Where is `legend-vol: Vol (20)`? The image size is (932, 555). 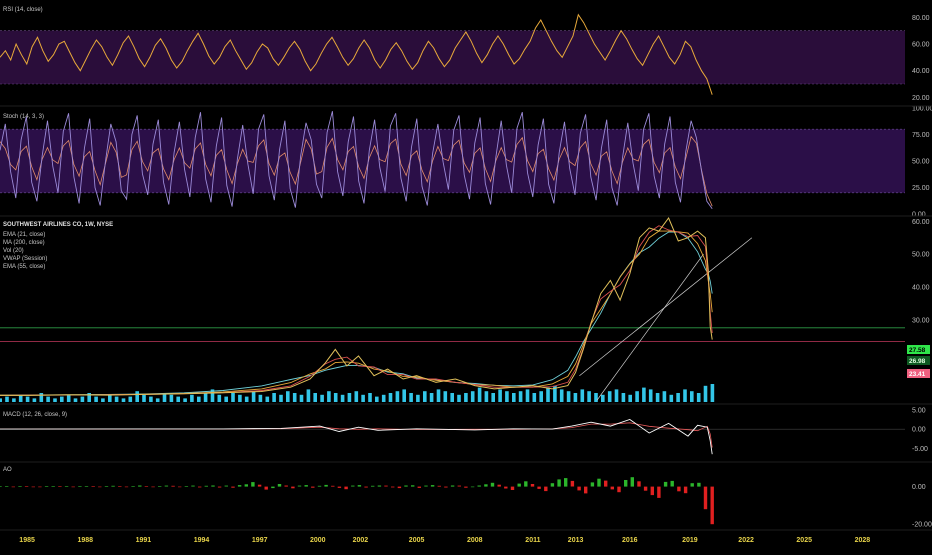 legend-vol: Vol (20) is located at coordinates (13, 251).